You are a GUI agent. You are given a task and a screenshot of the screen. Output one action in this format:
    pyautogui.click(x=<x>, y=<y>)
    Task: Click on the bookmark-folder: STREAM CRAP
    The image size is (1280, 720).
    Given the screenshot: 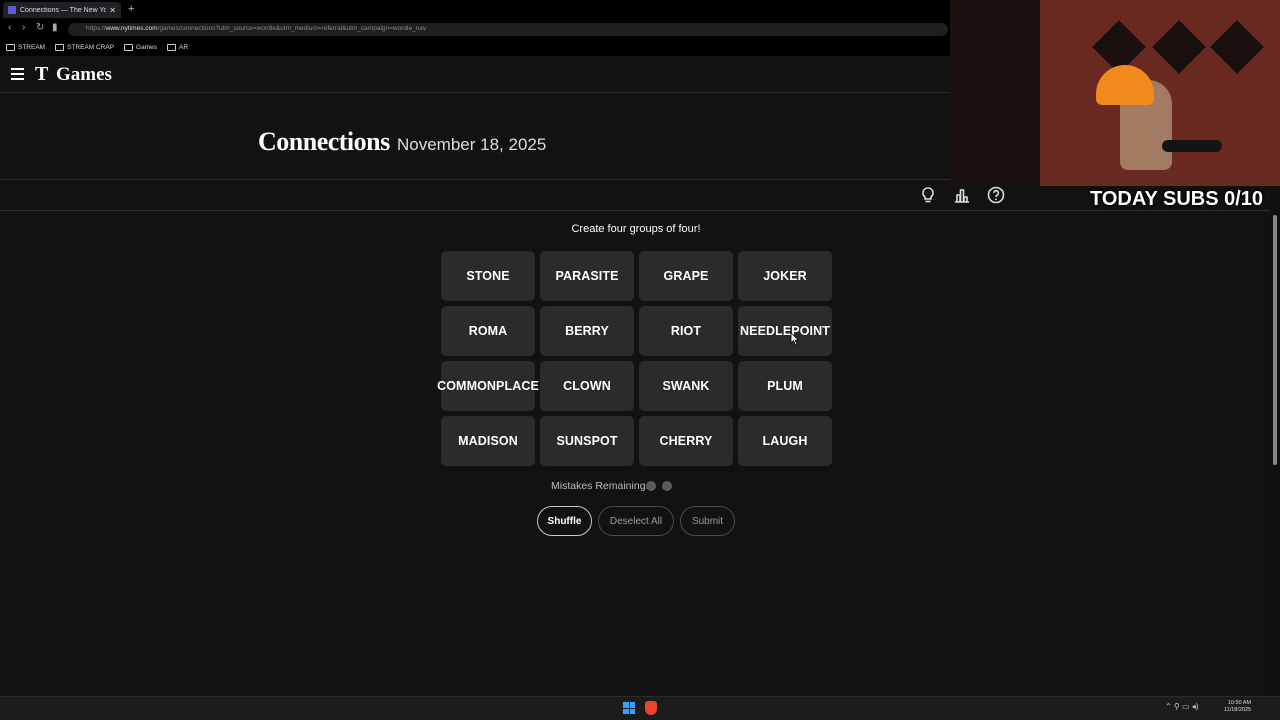 What is the action you would take?
    pyautogui.click(x=84, y=47)
    